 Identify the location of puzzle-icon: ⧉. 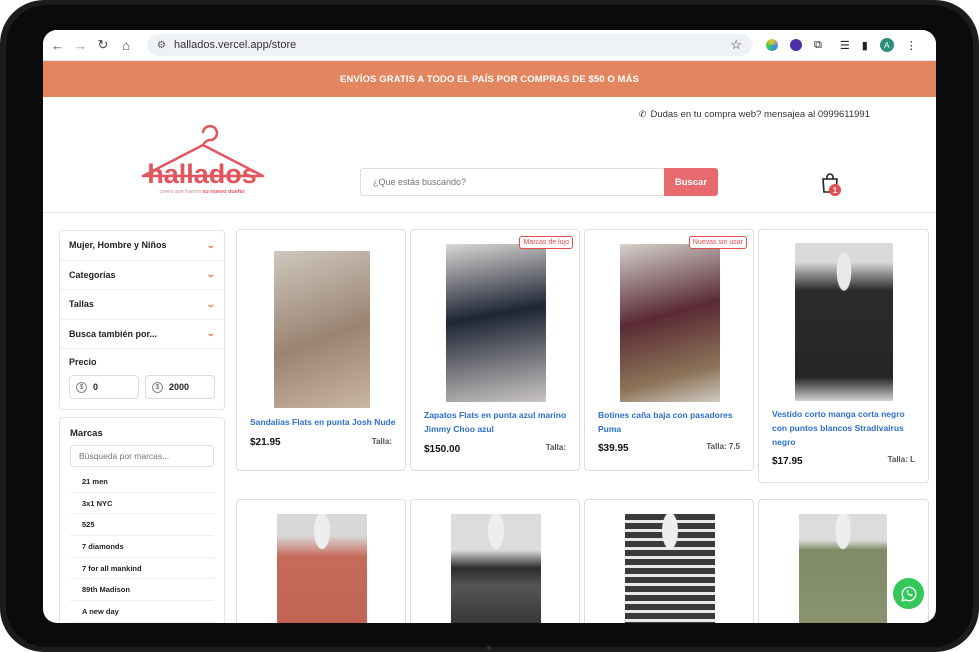
(818, 45).